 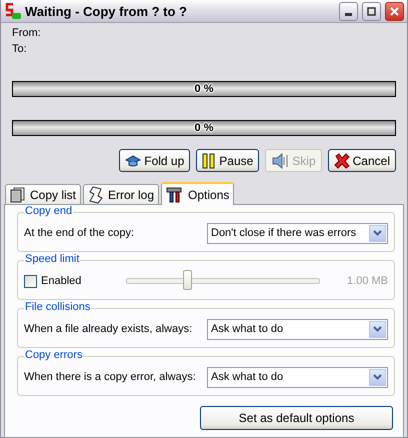 I want to click on speaker-icon, so click(x=280, y=160).